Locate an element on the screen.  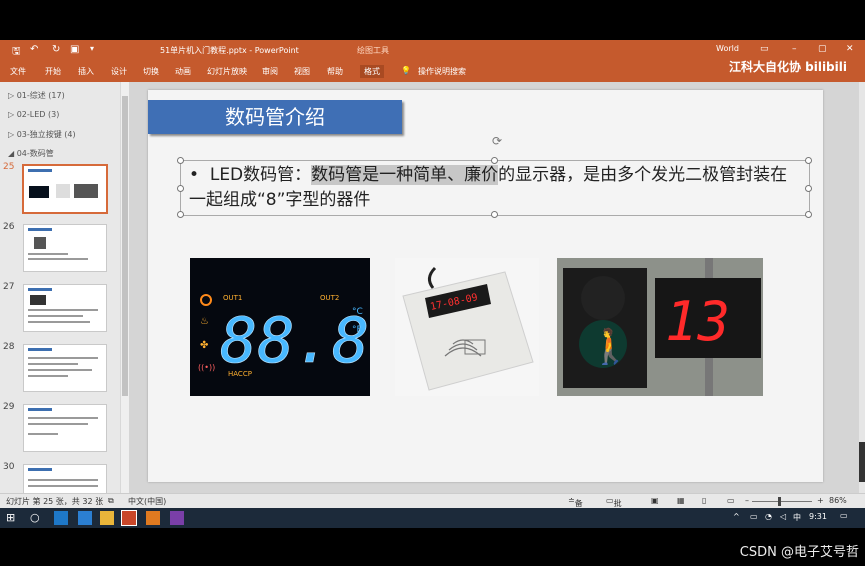
brand-watermark: 江科大自化协 bilibili is located at coordinates (787, 67).